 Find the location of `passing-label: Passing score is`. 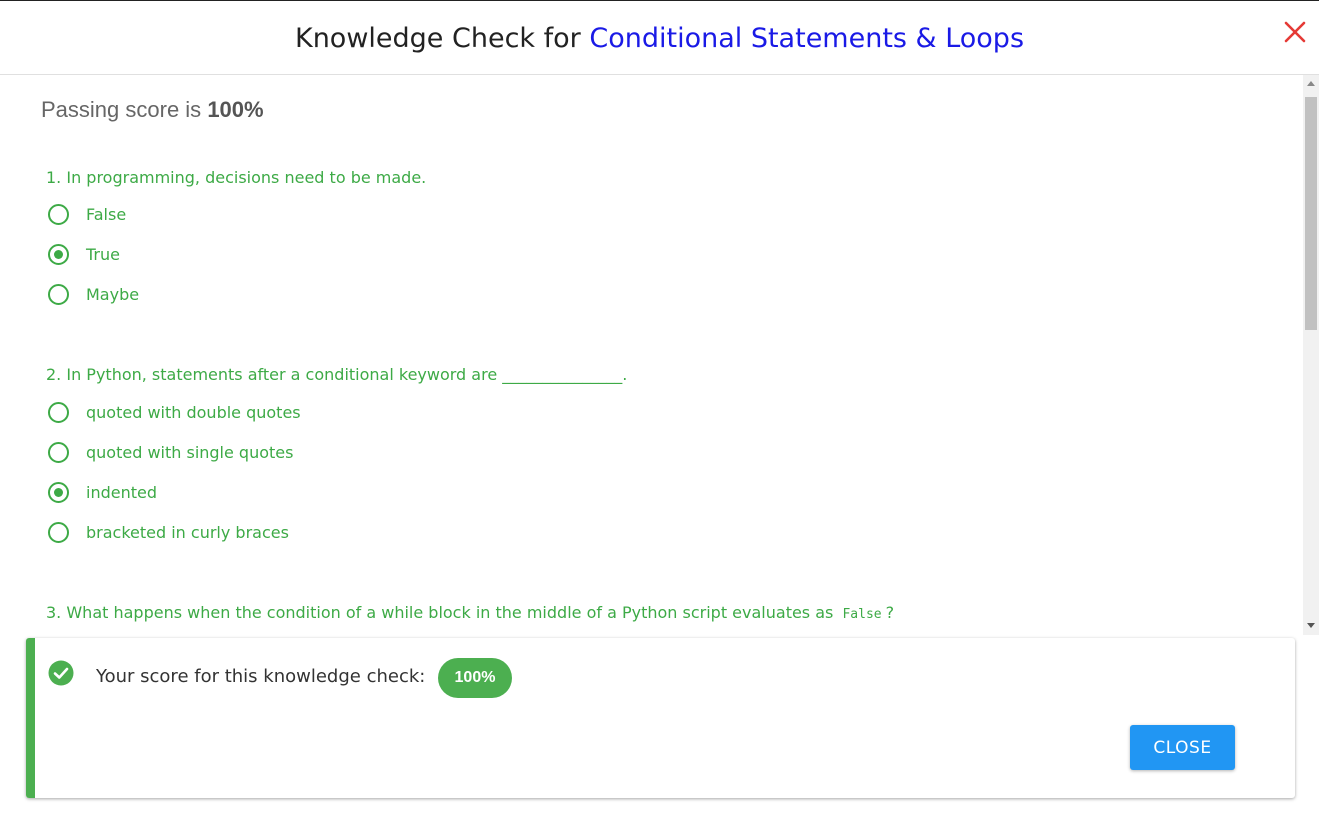

passing-label: Passing score is is located at coordinates (121, 109).